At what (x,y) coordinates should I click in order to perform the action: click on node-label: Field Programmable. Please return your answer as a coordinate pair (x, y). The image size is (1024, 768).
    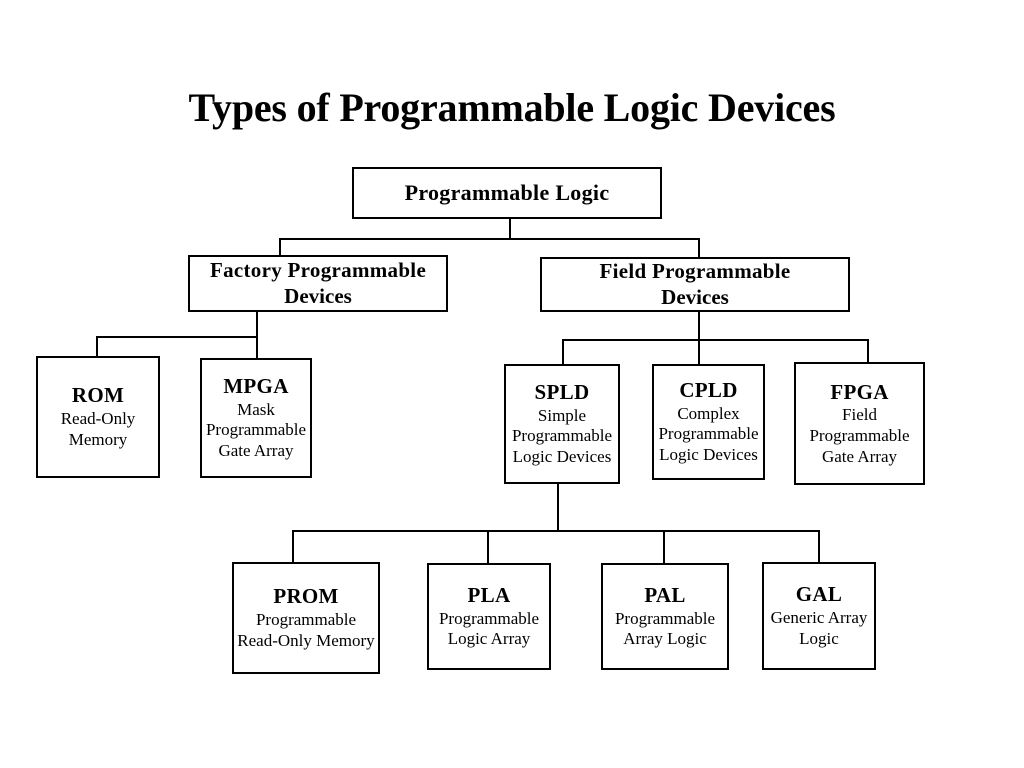
    Looking at the image, I should click on (695, 270).